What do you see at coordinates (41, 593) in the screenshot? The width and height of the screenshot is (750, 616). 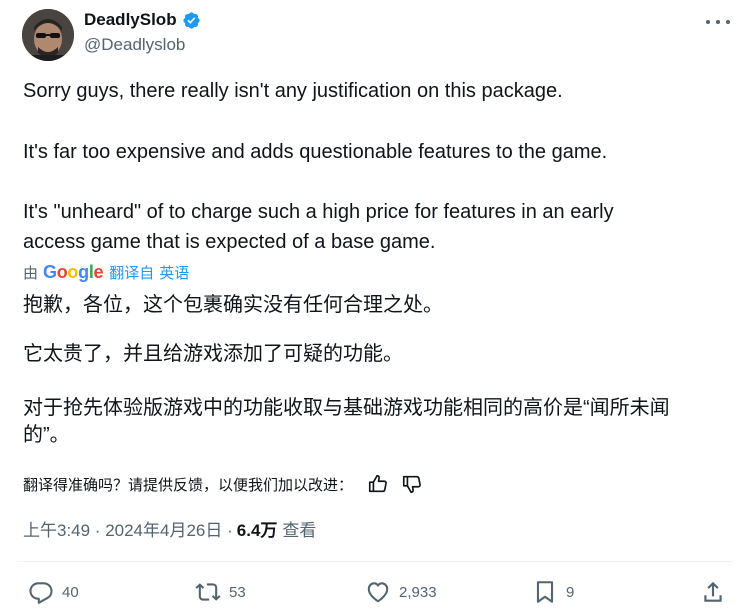 I see `reply-icon` at bounding box center [41, 593].